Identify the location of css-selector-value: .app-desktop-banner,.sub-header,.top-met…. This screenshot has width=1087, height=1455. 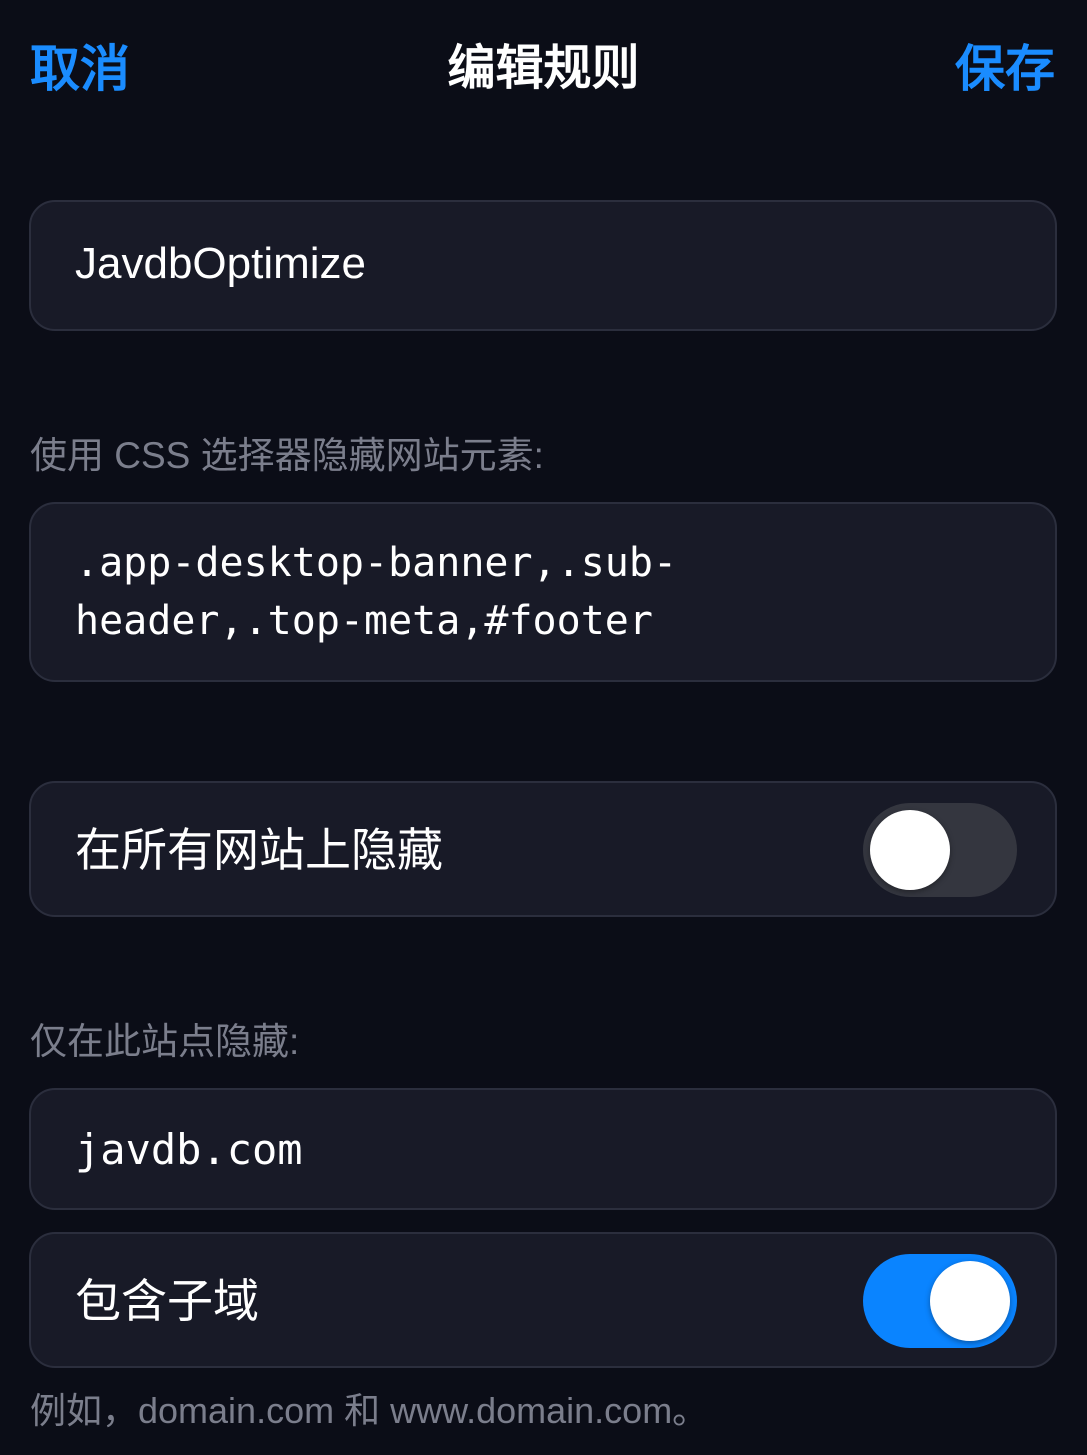
(376, 592).